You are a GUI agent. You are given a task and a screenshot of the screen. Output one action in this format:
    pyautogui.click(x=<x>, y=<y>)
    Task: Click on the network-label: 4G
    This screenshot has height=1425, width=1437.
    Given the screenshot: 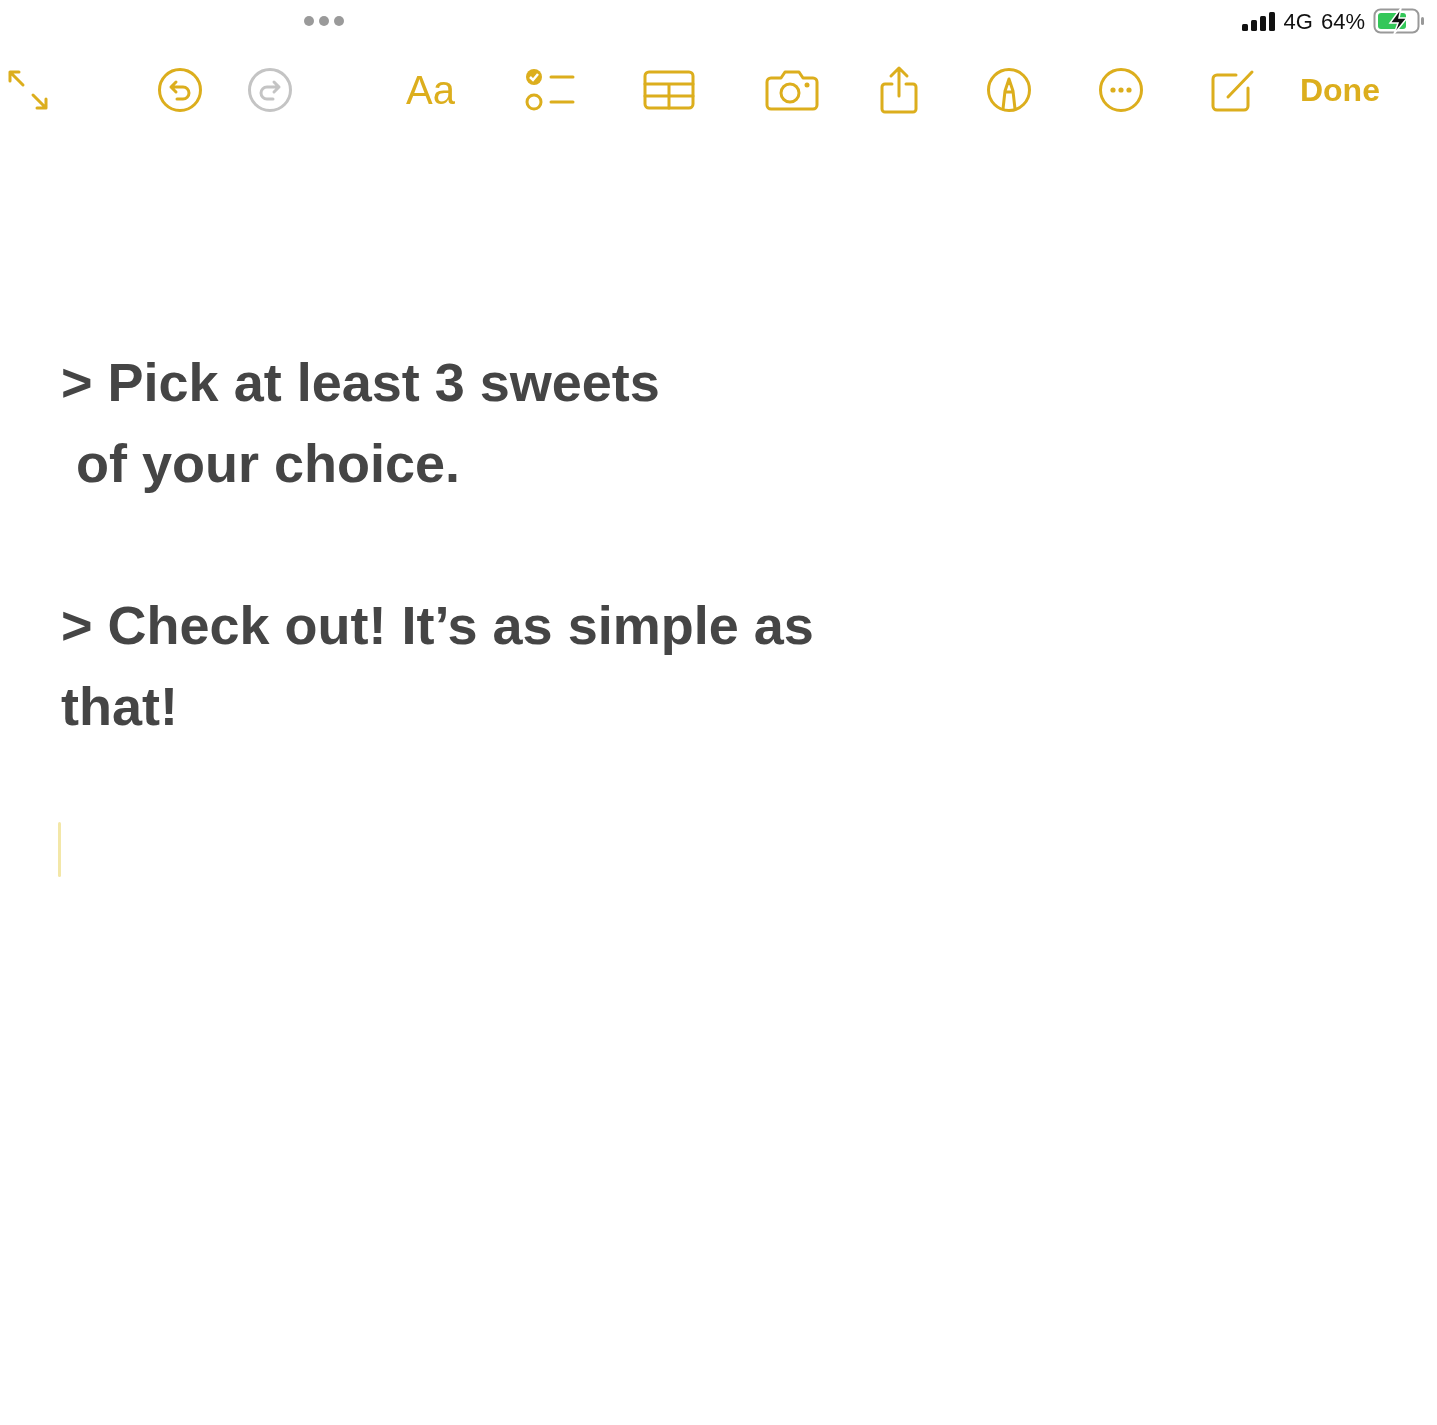 What is the action you would take?
    pyautogui.click(x=1298, y=21)
    